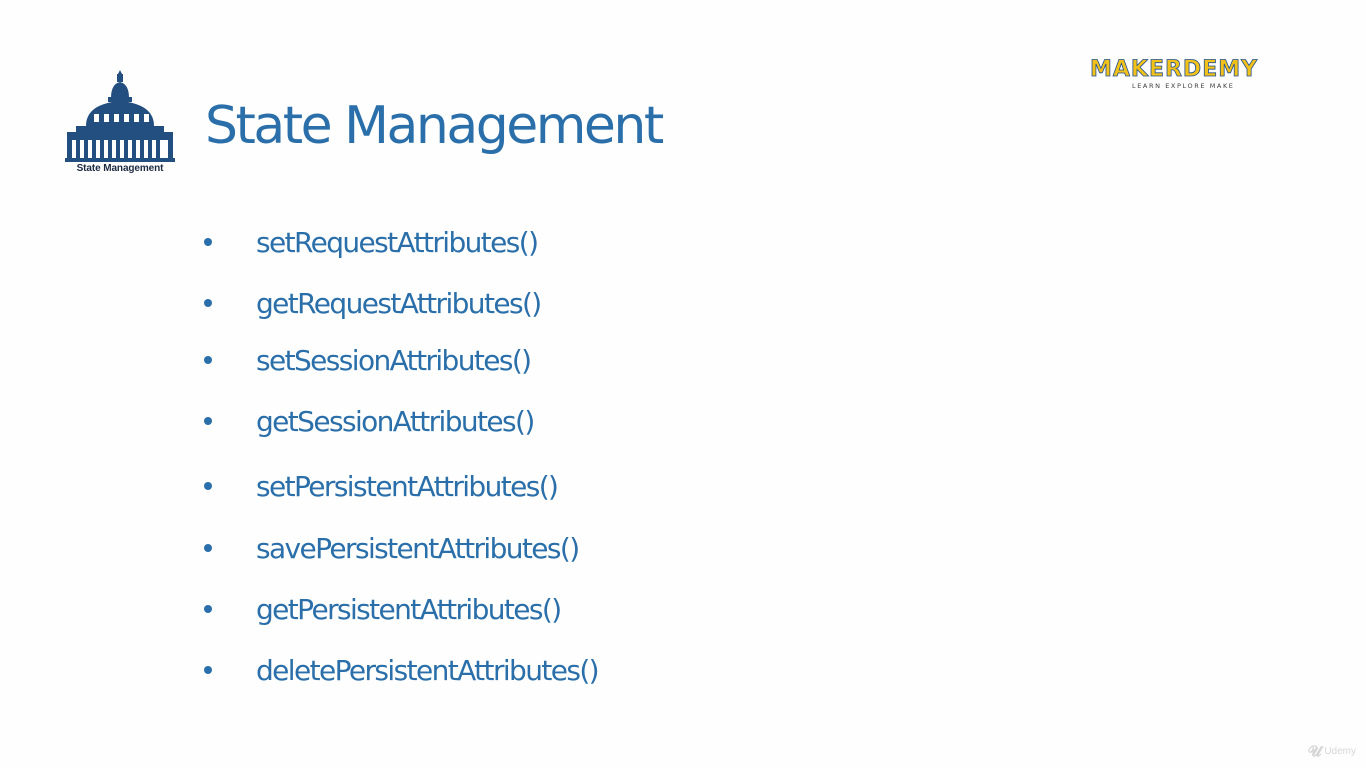 Image resolution: width=1366 pixels, height=768 pixels. I want to click on list-item-text: getRequestAttributes(), so click(399, 303).